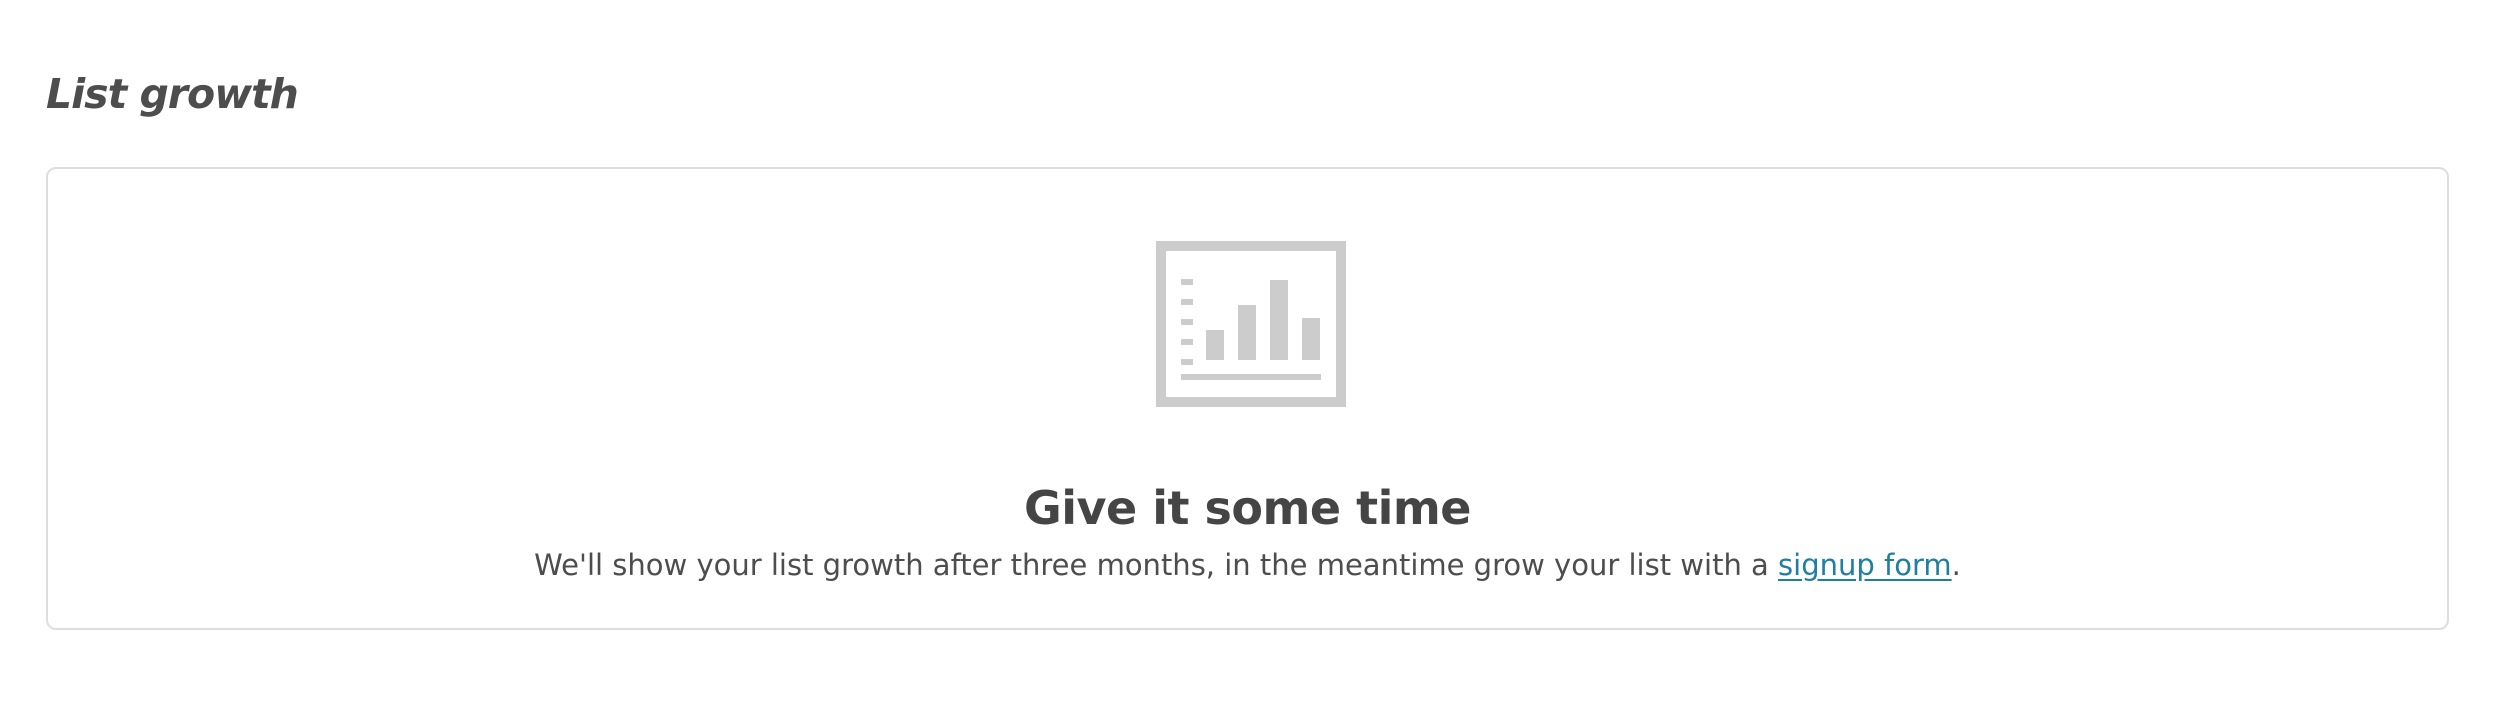  I want to click on signup-form-link: signup form, so click(1865, 565).